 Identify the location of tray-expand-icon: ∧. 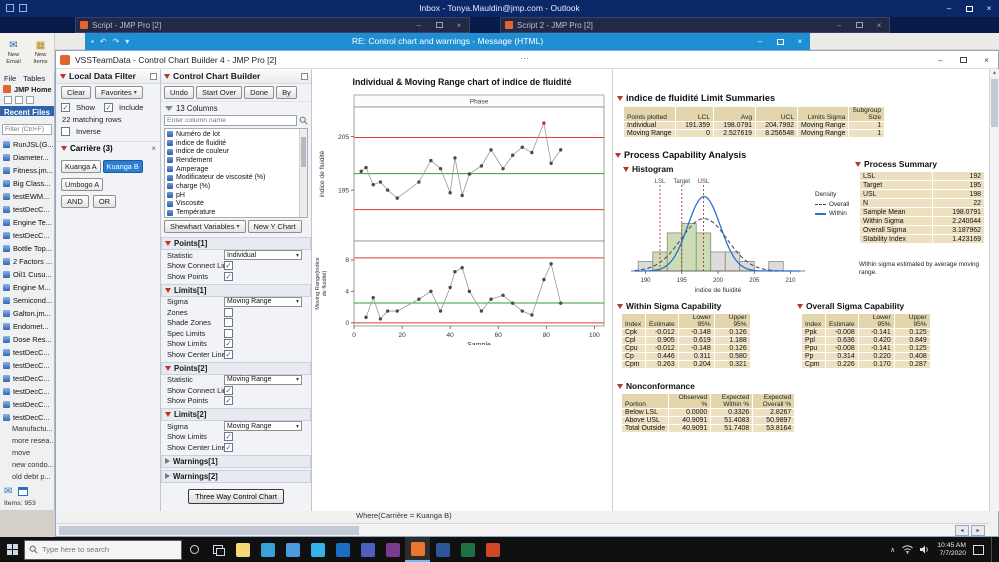
(892, 550).